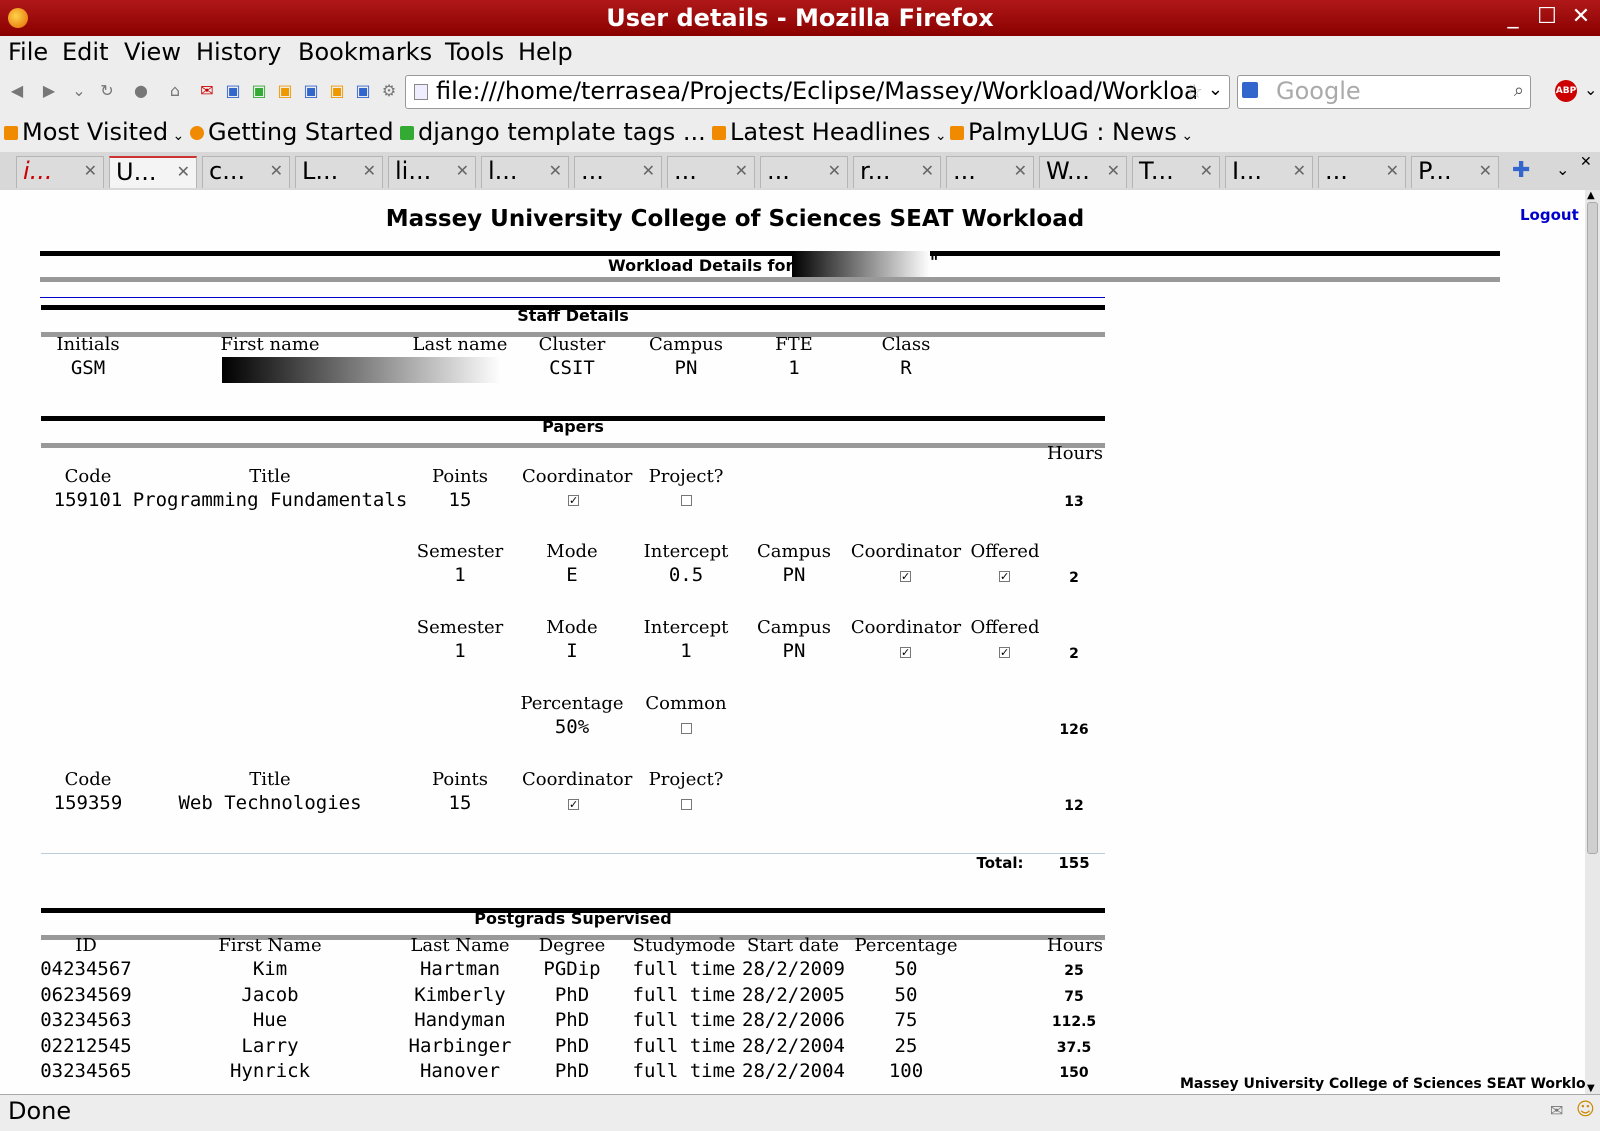 Image resolution: width=1600 pixels, height=1131 pixels. I want to click on bookmark-latest-headlines: Latest Headlines ⌄, so click(829, 132).